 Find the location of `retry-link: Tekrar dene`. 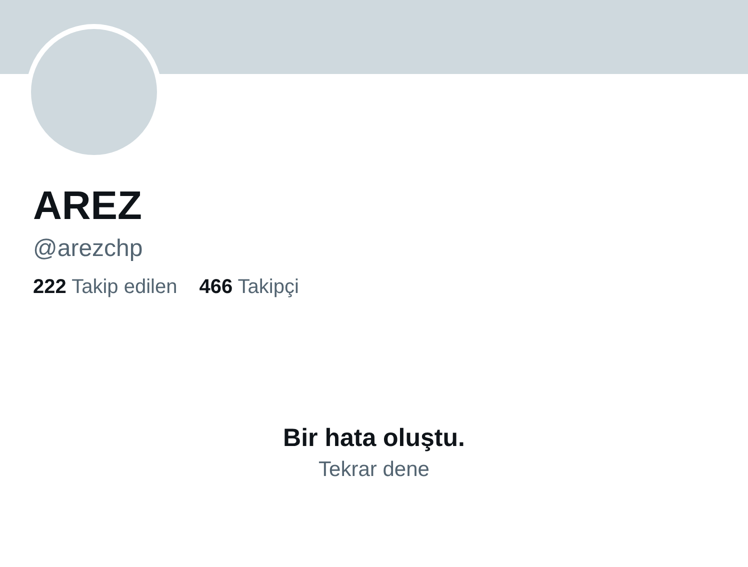

retry-link: Tekrar dene is located at coordinates (374, 470).